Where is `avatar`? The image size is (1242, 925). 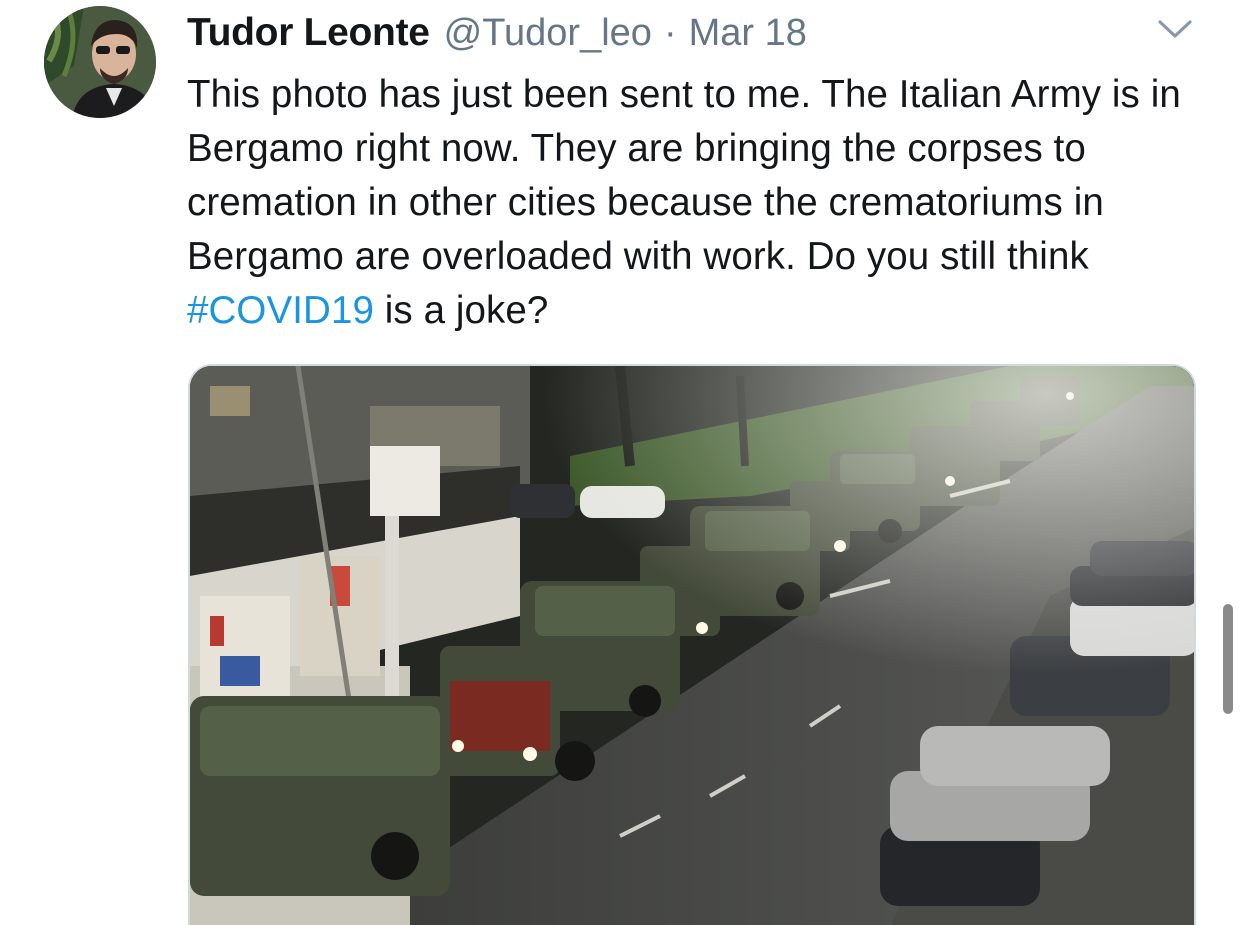 avatar is located at coordinates (100, 62).